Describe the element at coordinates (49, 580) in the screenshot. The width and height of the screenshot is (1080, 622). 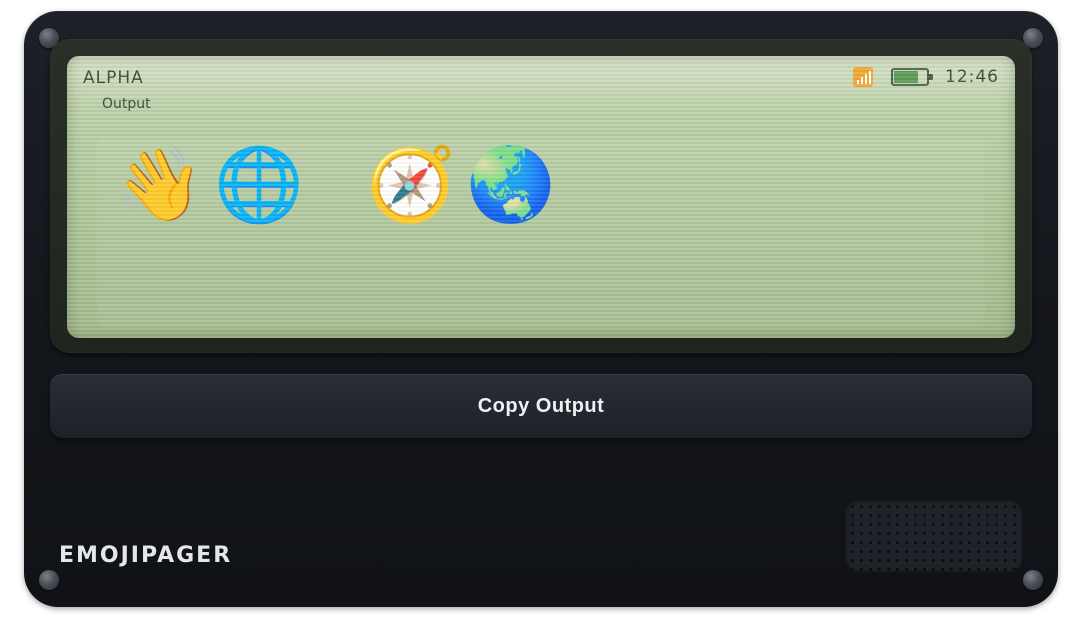
I see `screw-bottom-left` at that location.